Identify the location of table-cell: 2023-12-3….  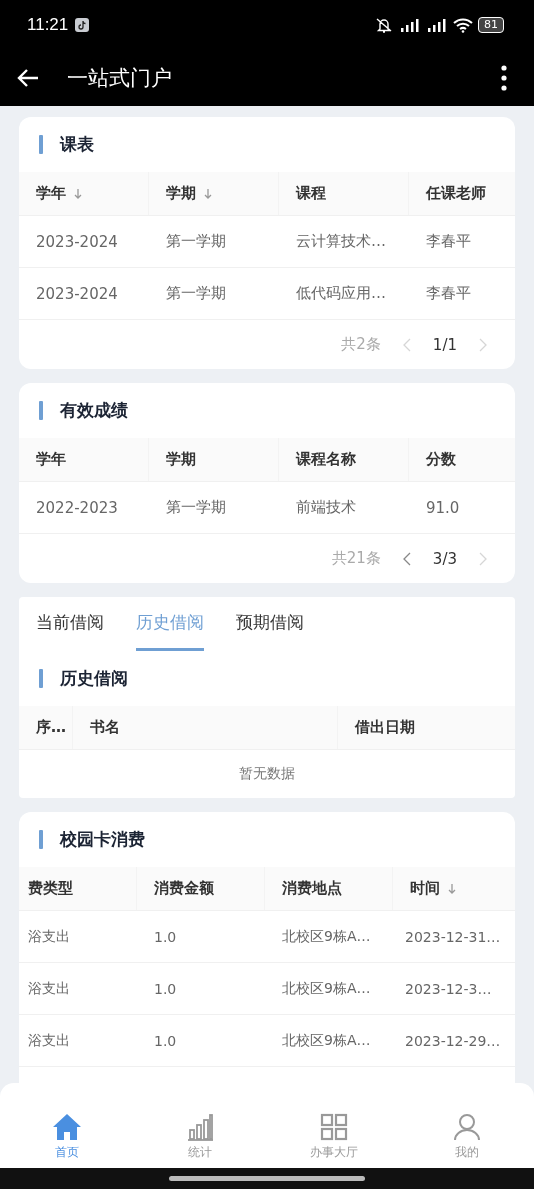
(448, 988).